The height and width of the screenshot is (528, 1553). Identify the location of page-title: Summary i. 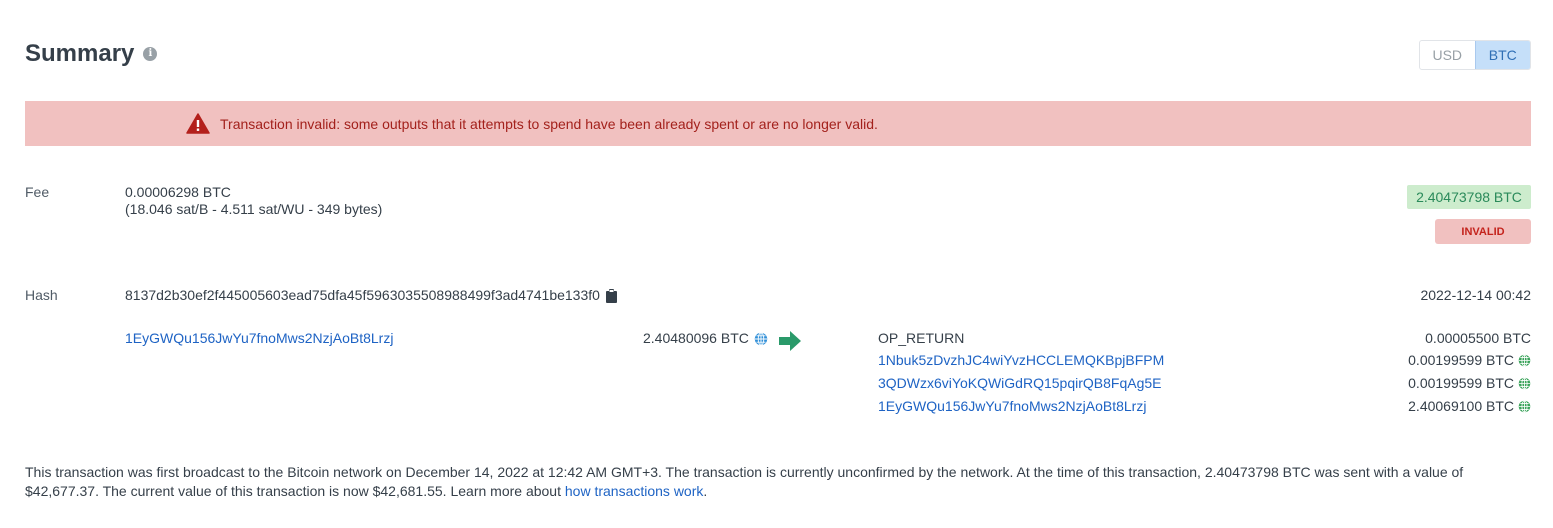
(91, 54).